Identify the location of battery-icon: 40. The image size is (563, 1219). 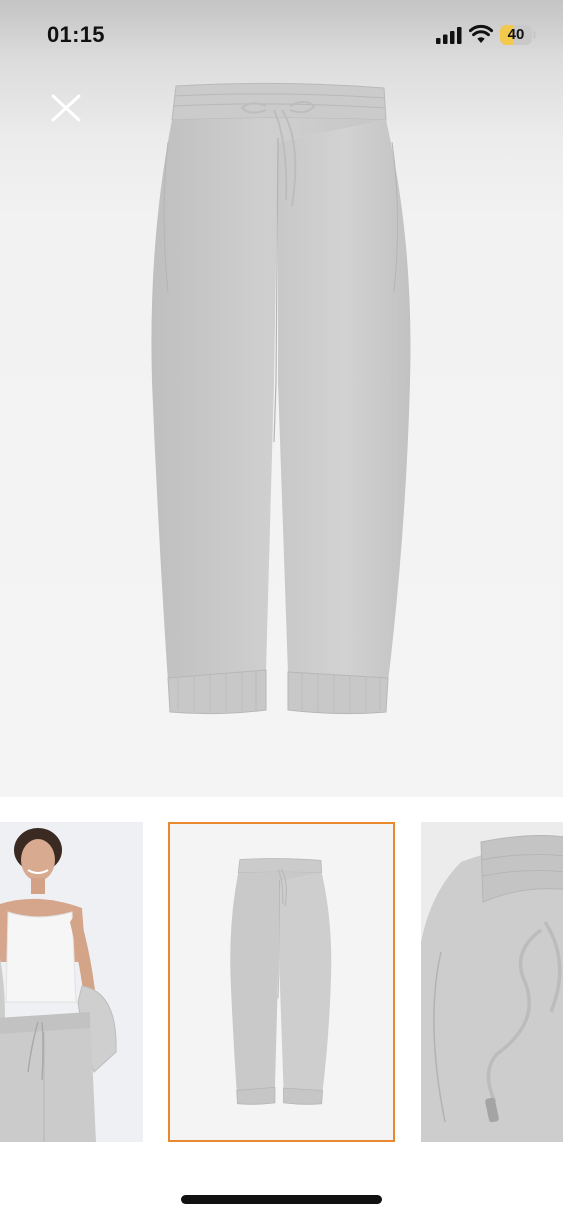
(516, 35).